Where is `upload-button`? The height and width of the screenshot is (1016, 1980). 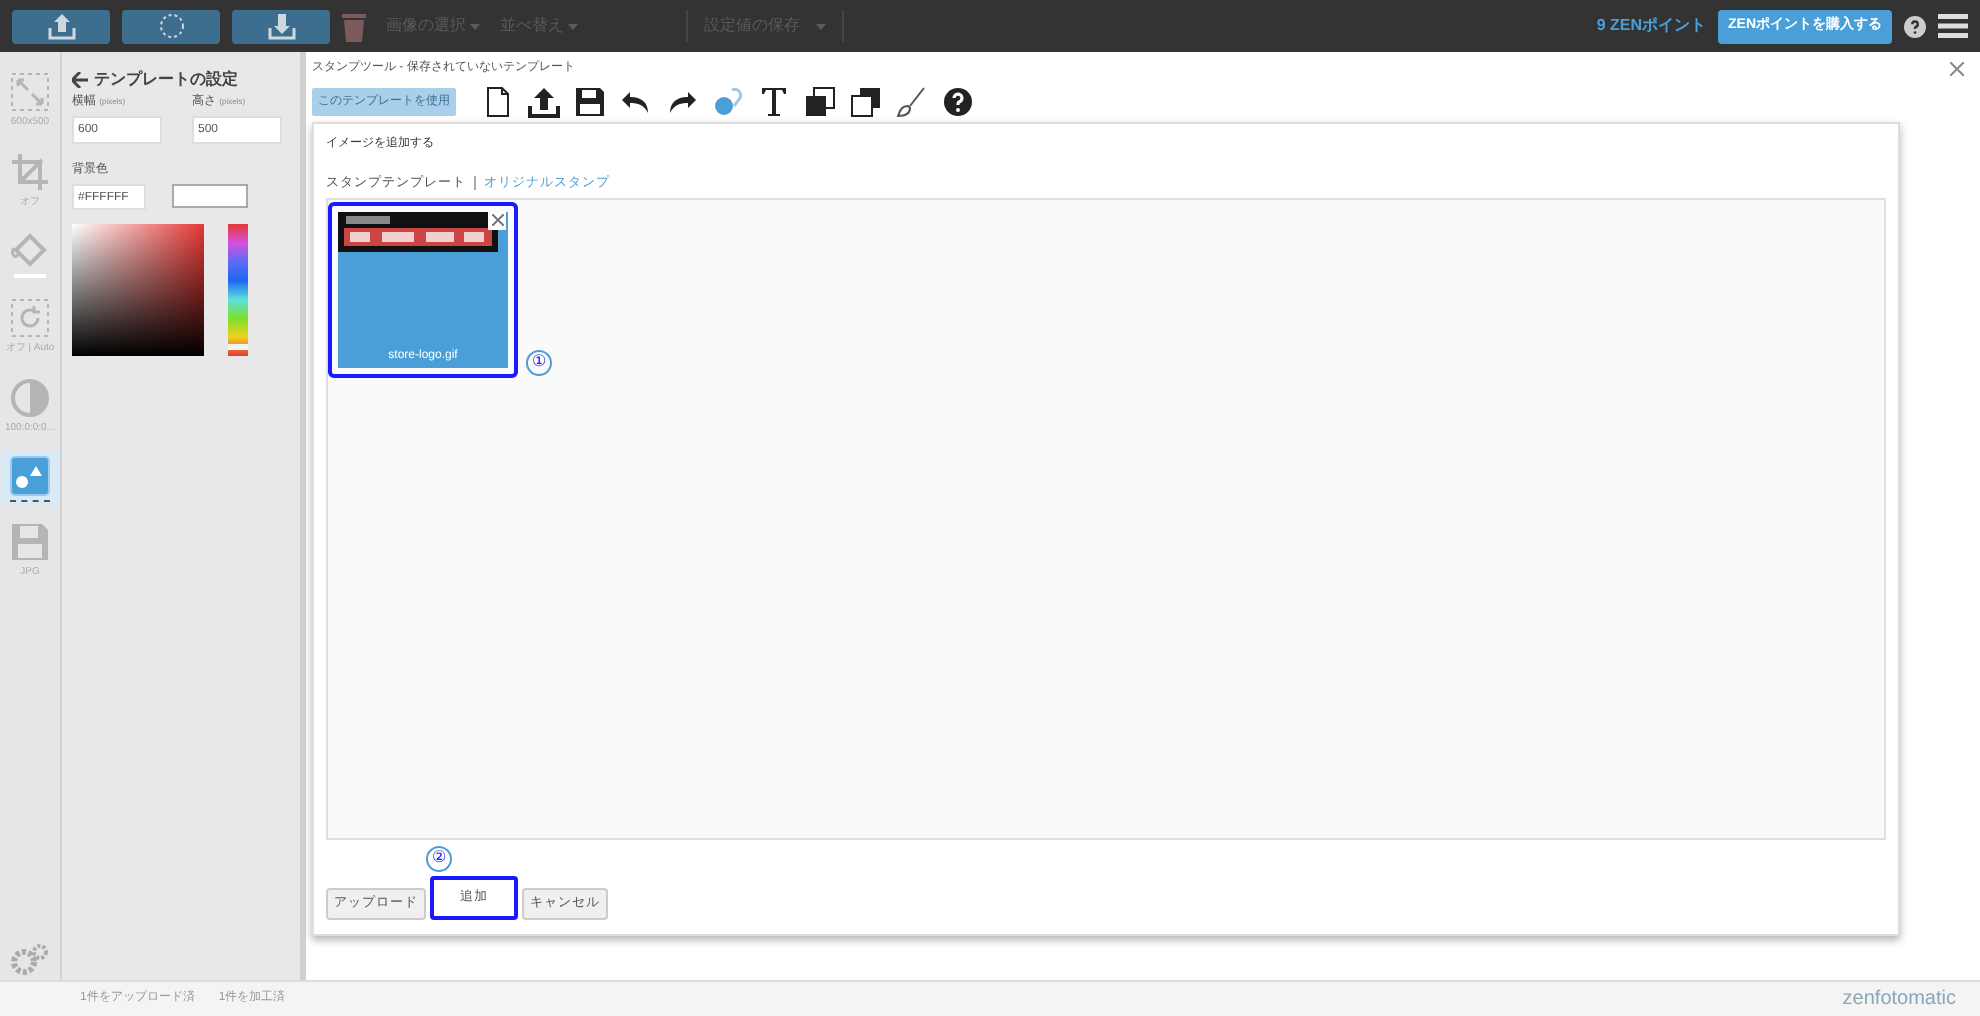
upload-button is located at coordinates (61, 26).